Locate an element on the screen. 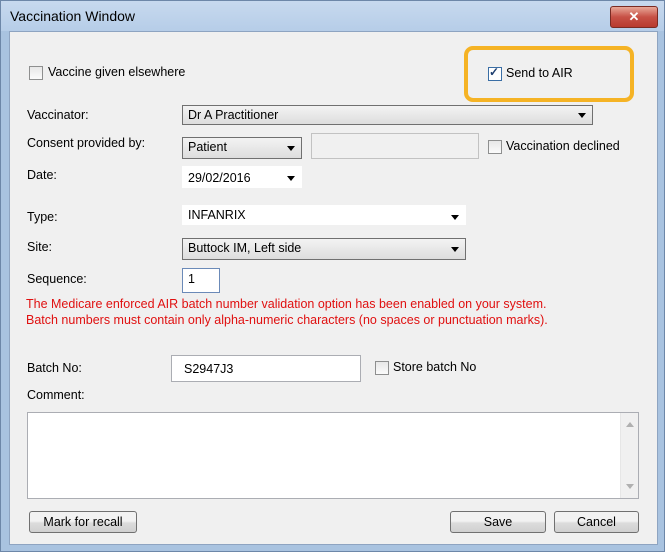 The height and width of the screenshot is (552, 665). date-label: Date: is located at coordinates (42, 175).